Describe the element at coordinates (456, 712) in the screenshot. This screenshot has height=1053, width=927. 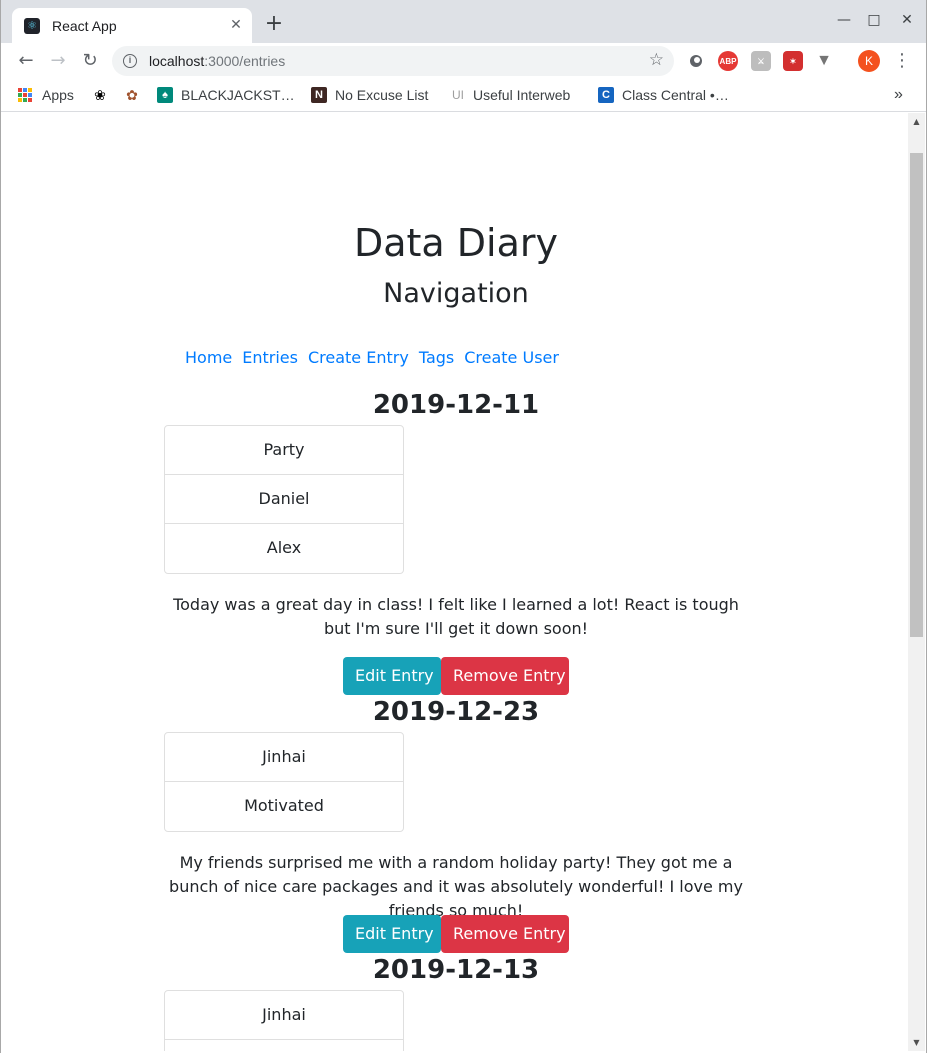
I see `entry-date: 2019-12-23` at that location.